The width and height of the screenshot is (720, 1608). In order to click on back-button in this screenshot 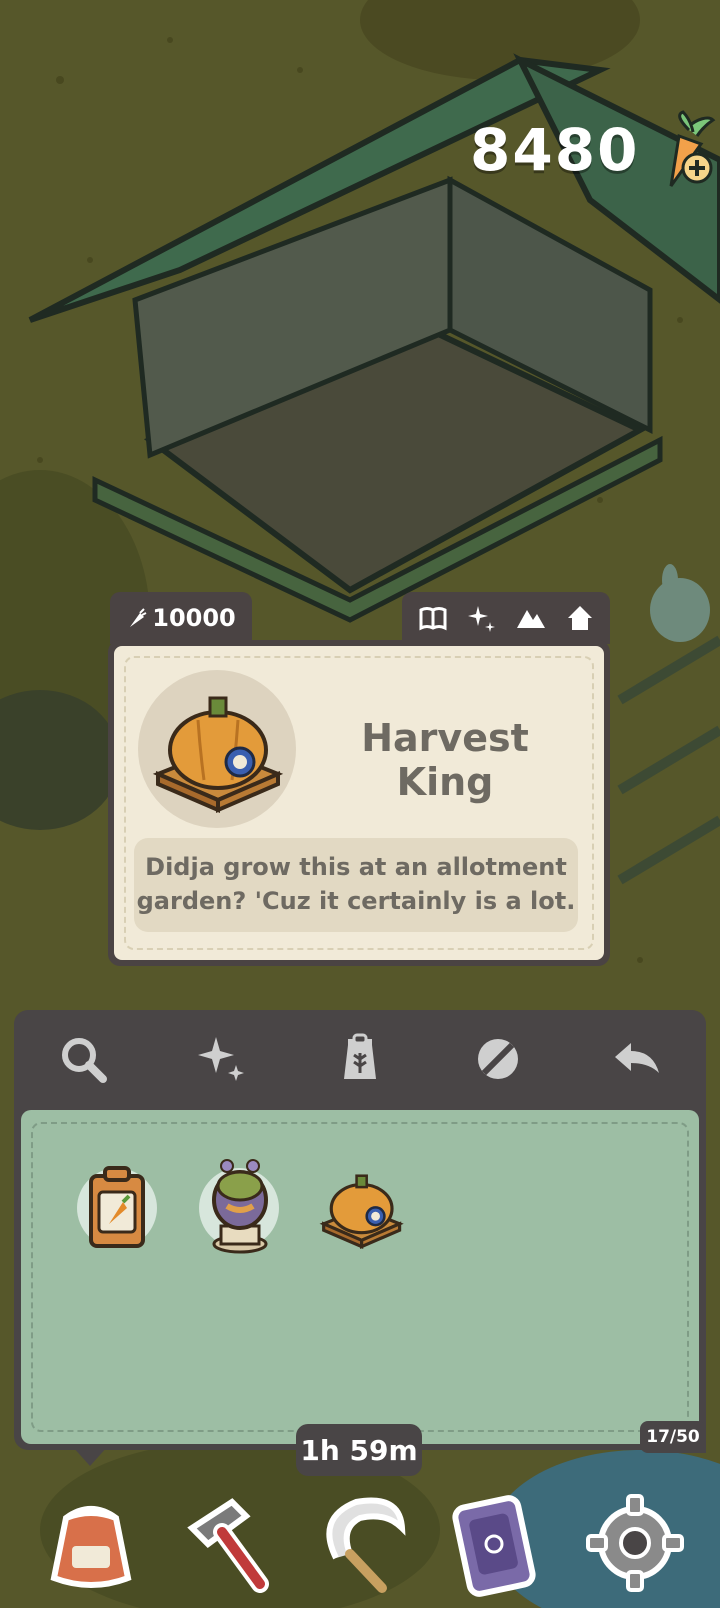, I will do `click(637, 1059)`.